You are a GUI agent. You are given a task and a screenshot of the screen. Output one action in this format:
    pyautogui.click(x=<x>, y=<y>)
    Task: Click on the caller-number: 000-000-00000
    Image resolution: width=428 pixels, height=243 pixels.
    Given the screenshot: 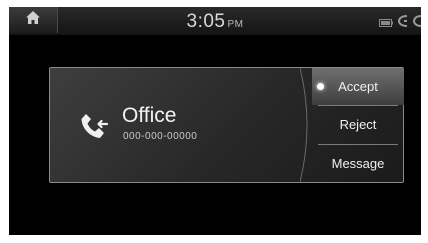 What is the action you would take?
    pyautogui.click(x=160, y=136)
    